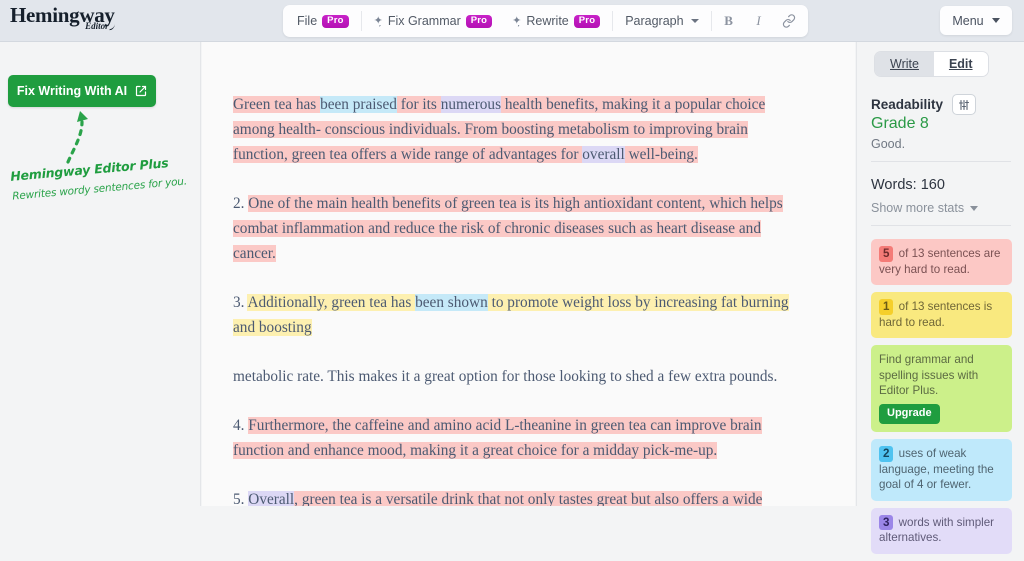 This screenshot has height=561, width=1024. What do you see at coordinates (424, 21) in the screenshot?
I see `toolbar-fix-grammar-label: Fix Grammar` at bounding box center [424, 21].